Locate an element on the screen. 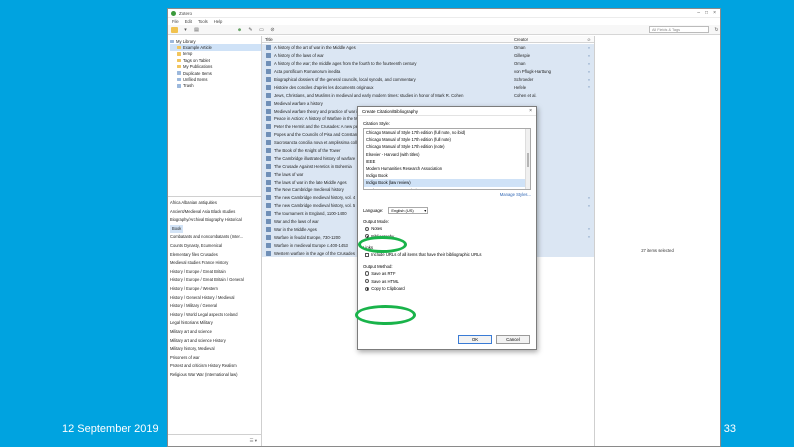 This screenshot has height=447, width=794. tag-label: Legal historians Military is located at coordinates (191, 322).